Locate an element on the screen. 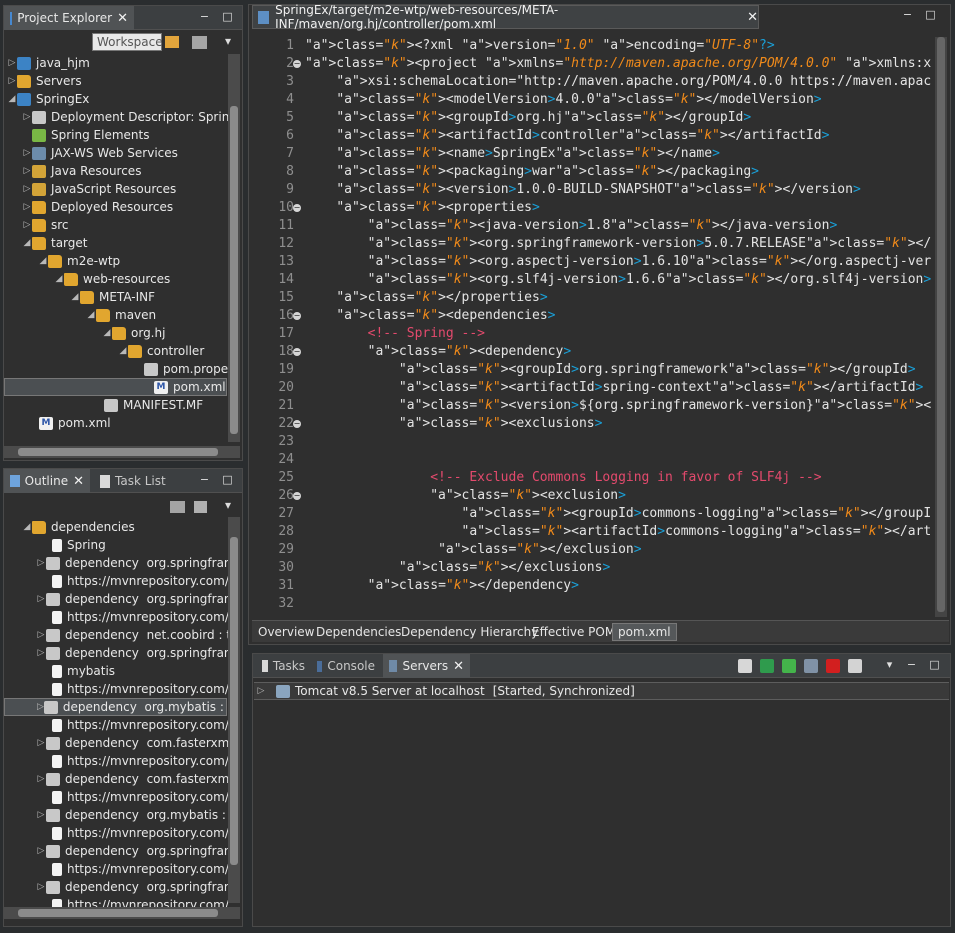  debug-icon is located at coordinates (767, 666).